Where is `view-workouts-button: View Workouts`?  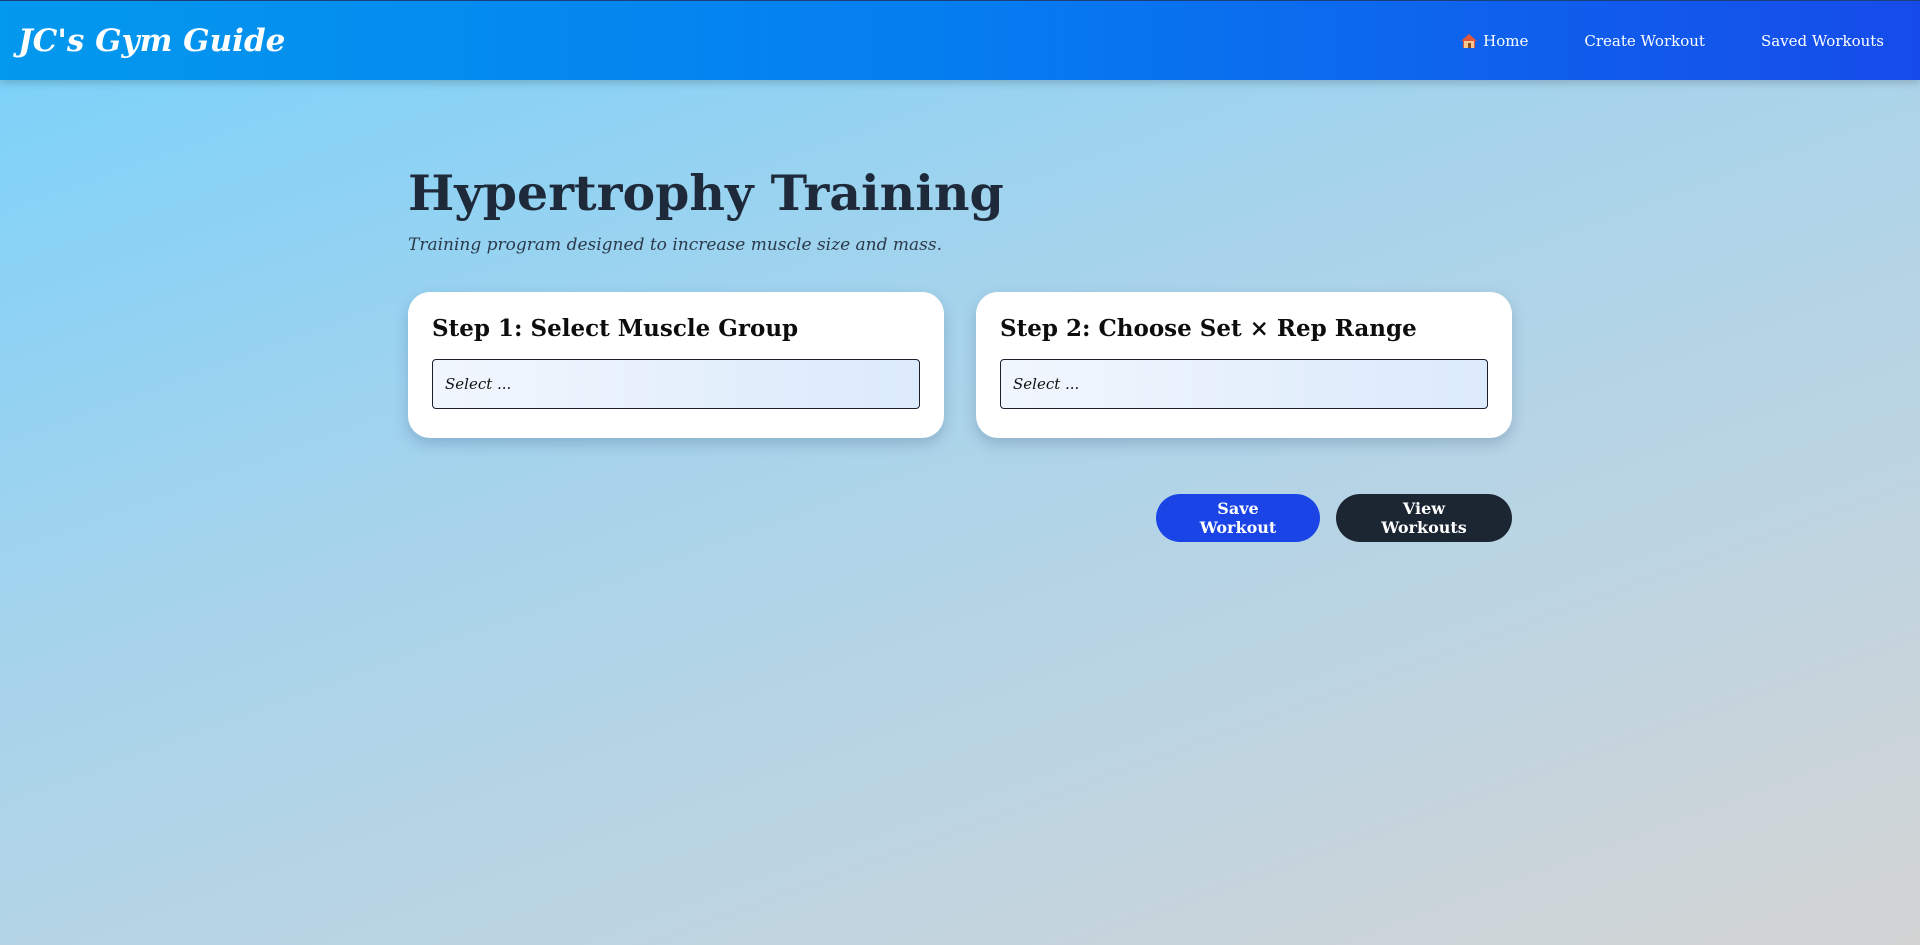 view-workouts-button: View Workouts is located at coordinates (1424, 518).